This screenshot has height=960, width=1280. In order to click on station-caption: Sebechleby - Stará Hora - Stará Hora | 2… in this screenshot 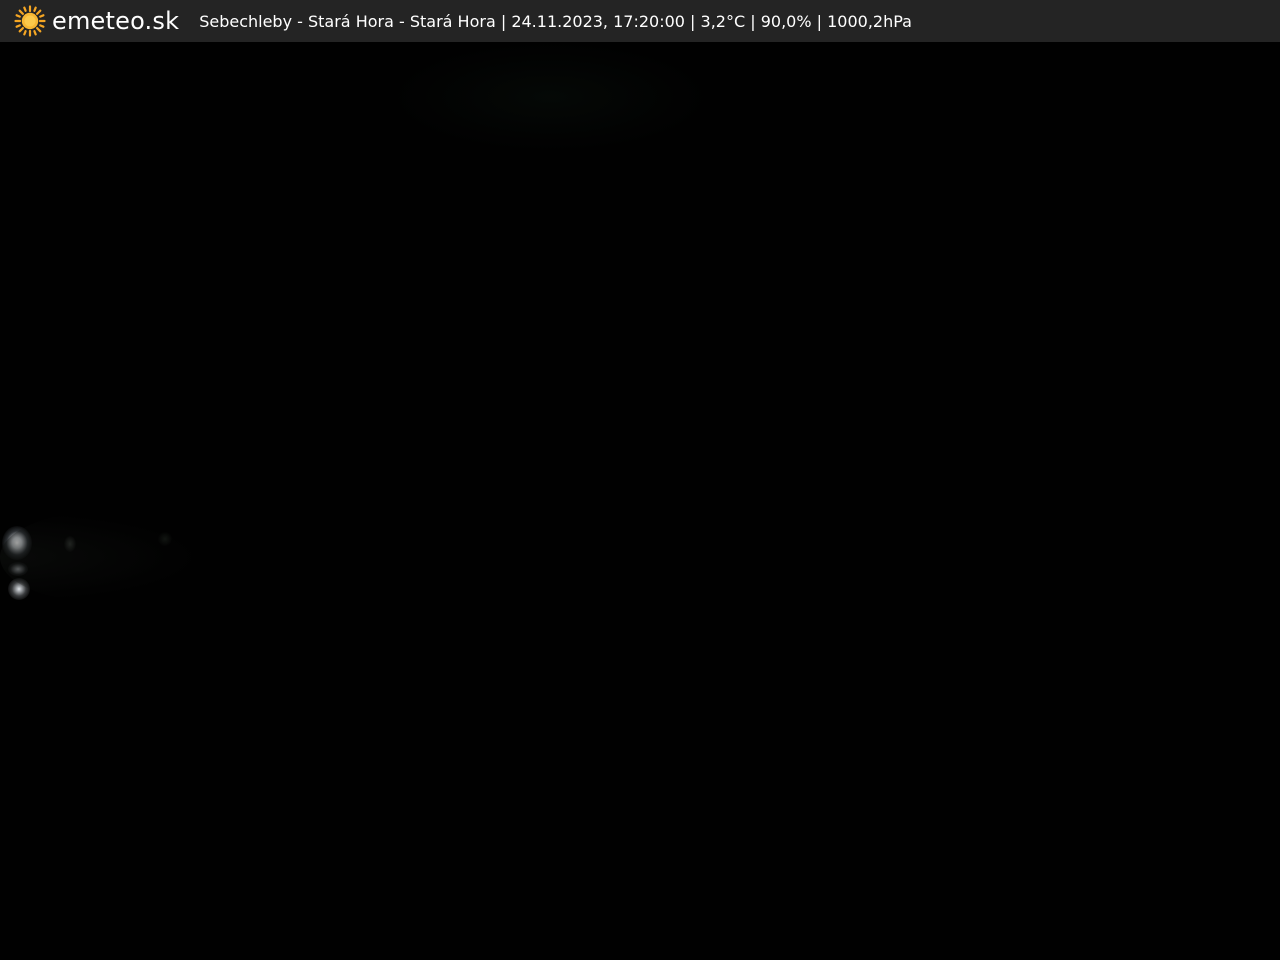, I will do `click(555, 21)`.